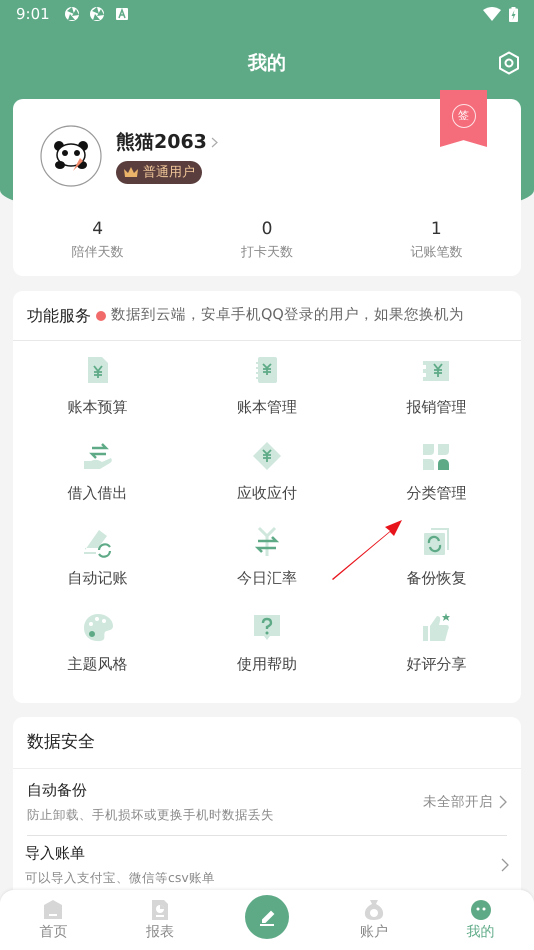  I want to click on section-title: 数据安全, so click(61, 742).